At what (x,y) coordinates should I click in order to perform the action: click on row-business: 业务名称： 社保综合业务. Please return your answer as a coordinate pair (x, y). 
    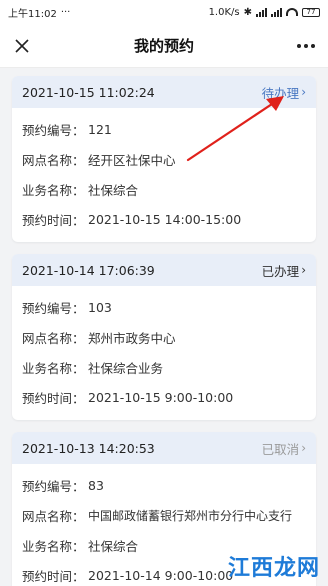
    Looking at the image, I should click on (164, 367).